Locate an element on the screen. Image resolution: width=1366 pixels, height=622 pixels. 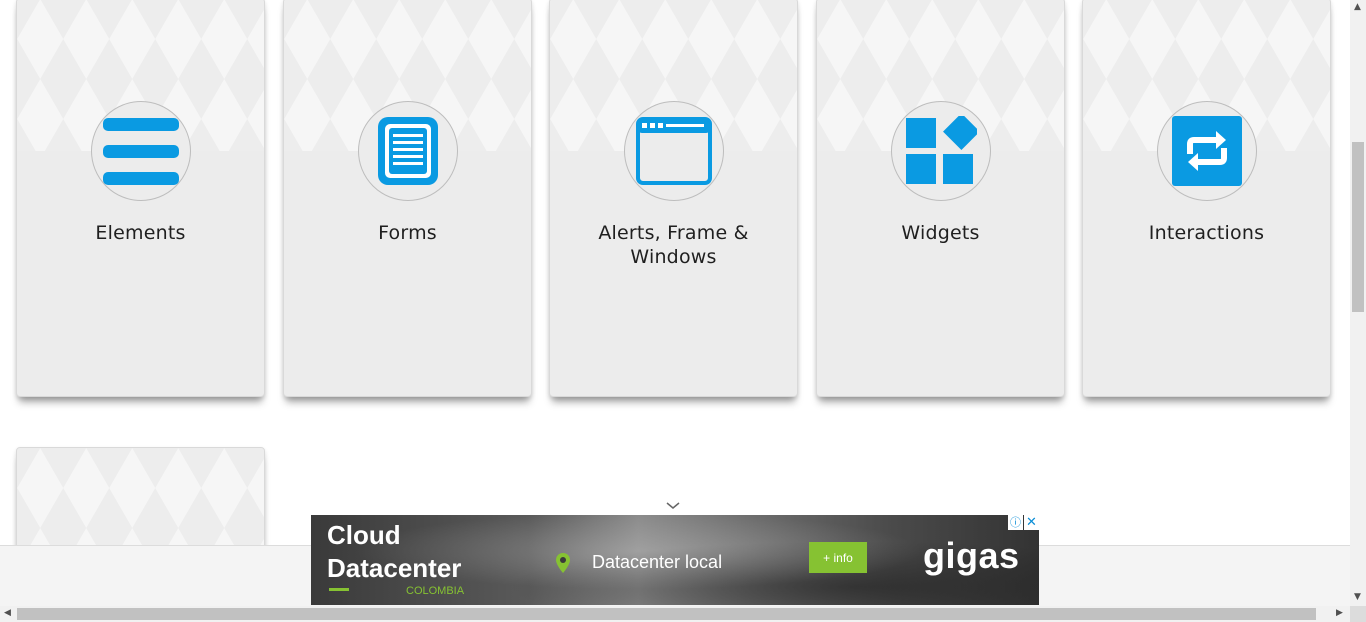
chevron-down-icon is located at coordinates (673, 506).